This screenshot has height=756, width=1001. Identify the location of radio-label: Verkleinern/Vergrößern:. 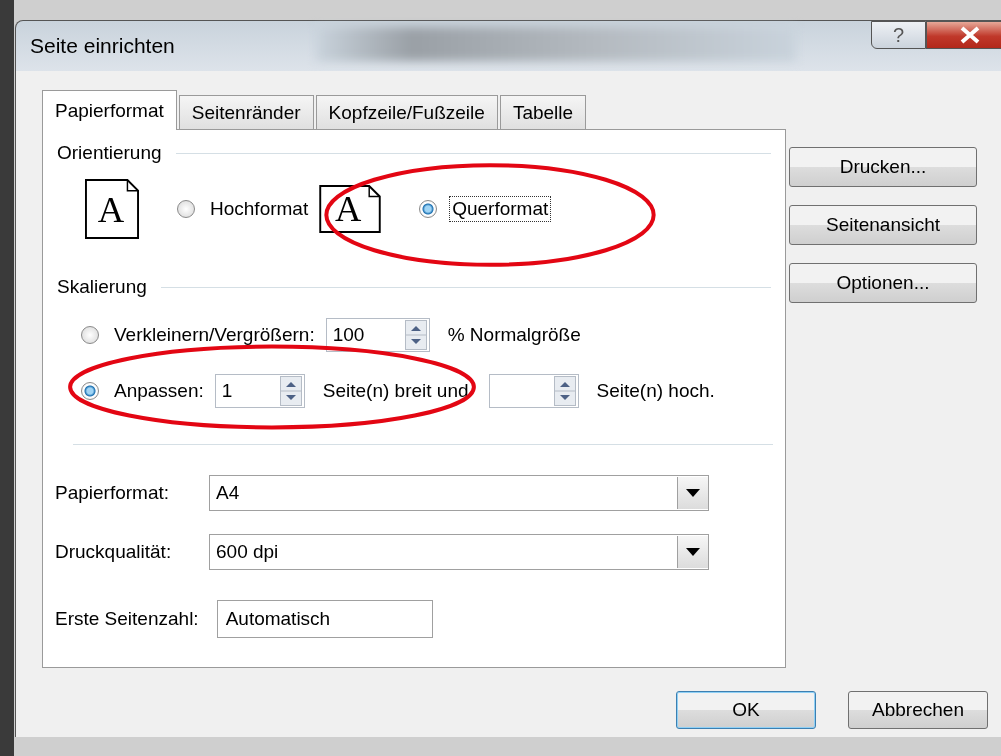
(214, 335).